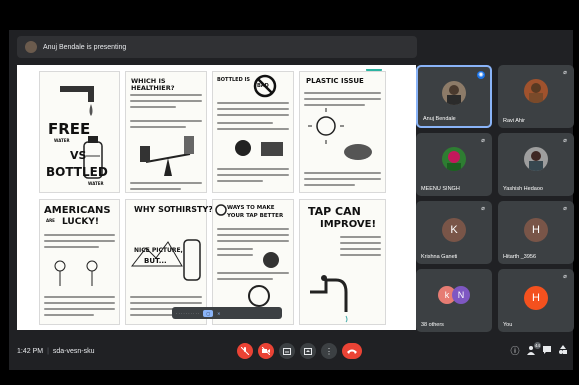  I want to click on clock-time: 1:42 PM, so click(30, 351).